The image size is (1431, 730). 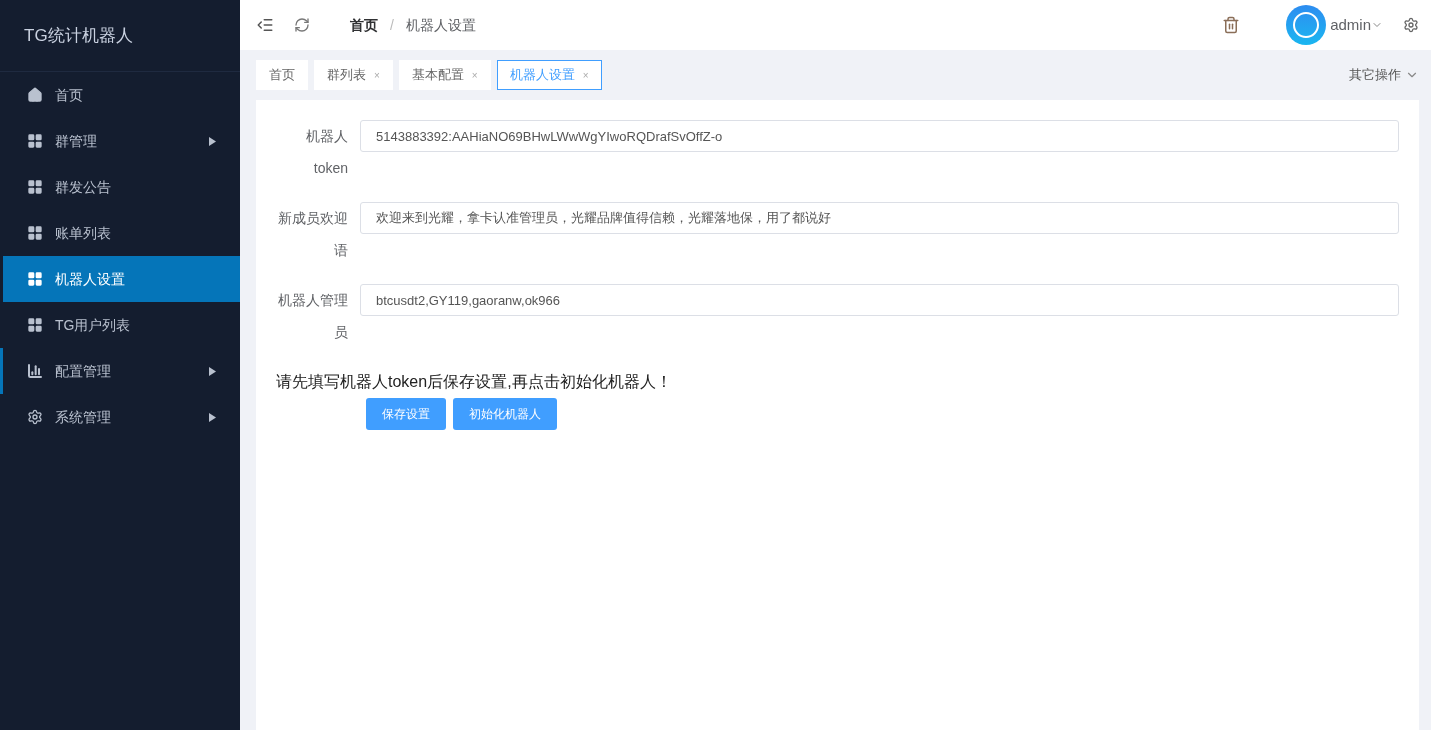 I want to click on sidebar-item: TG用户列表, so click(x=120, y=325).